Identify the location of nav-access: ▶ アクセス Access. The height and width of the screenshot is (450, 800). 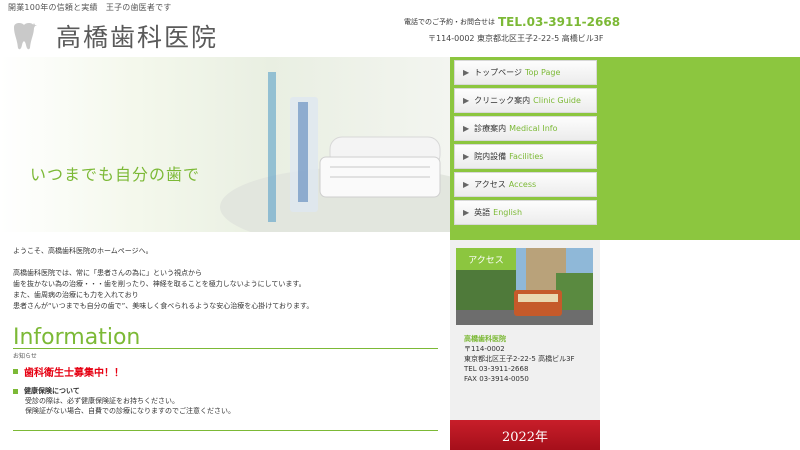
(525, 184).